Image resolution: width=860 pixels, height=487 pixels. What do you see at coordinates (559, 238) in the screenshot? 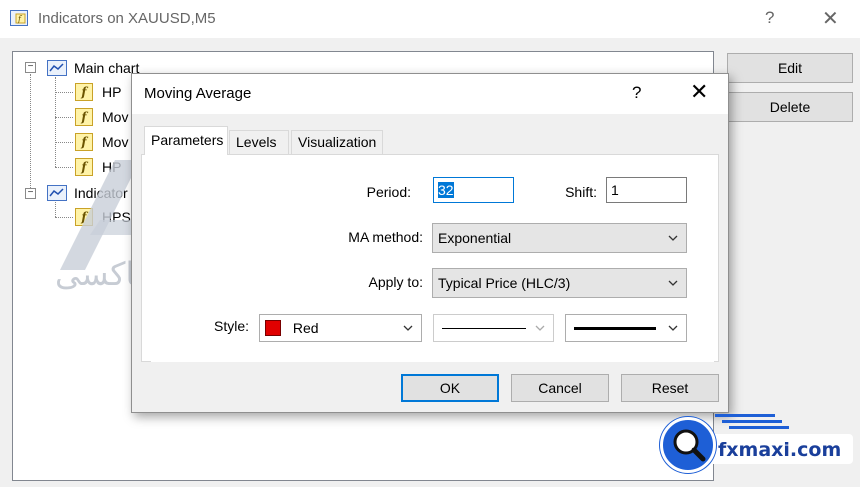
I see `ma-method-select: Exponential` at bounding box center [559, 238].